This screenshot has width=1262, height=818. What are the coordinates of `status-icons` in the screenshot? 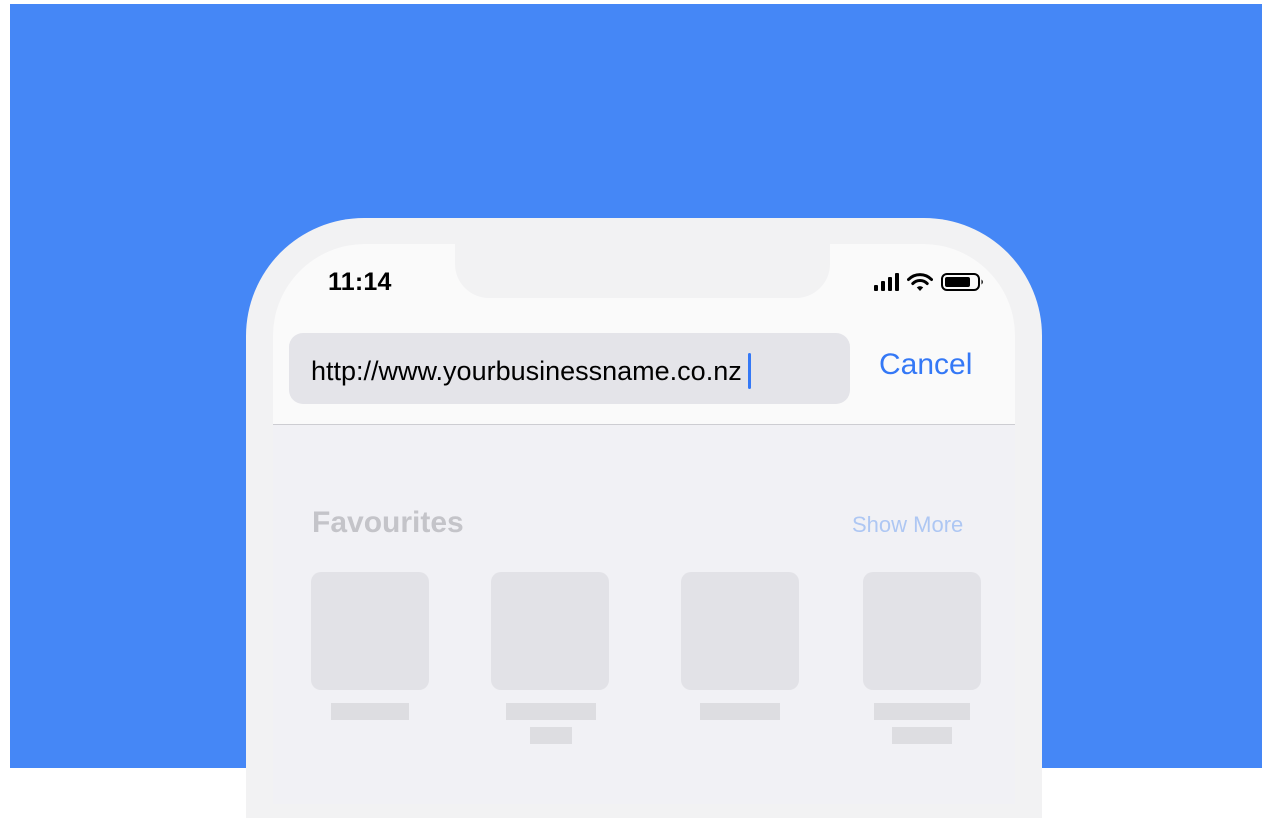 It's located at (929, 282).